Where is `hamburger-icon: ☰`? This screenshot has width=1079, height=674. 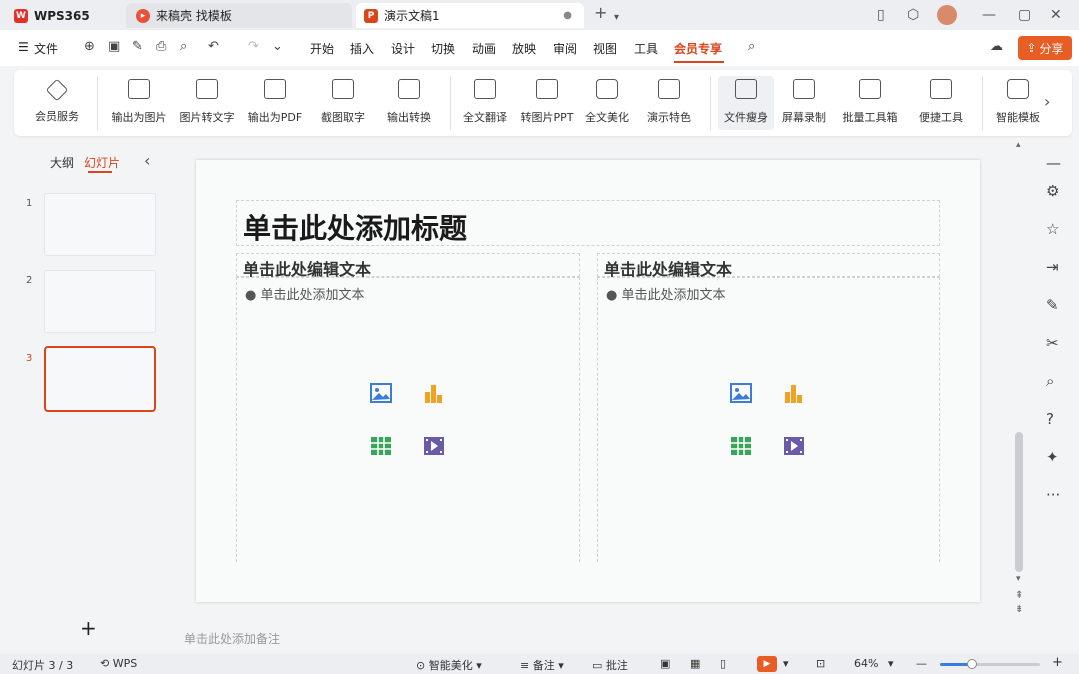 hamburger-icon: ☰ is located at coordinates (23, 47).